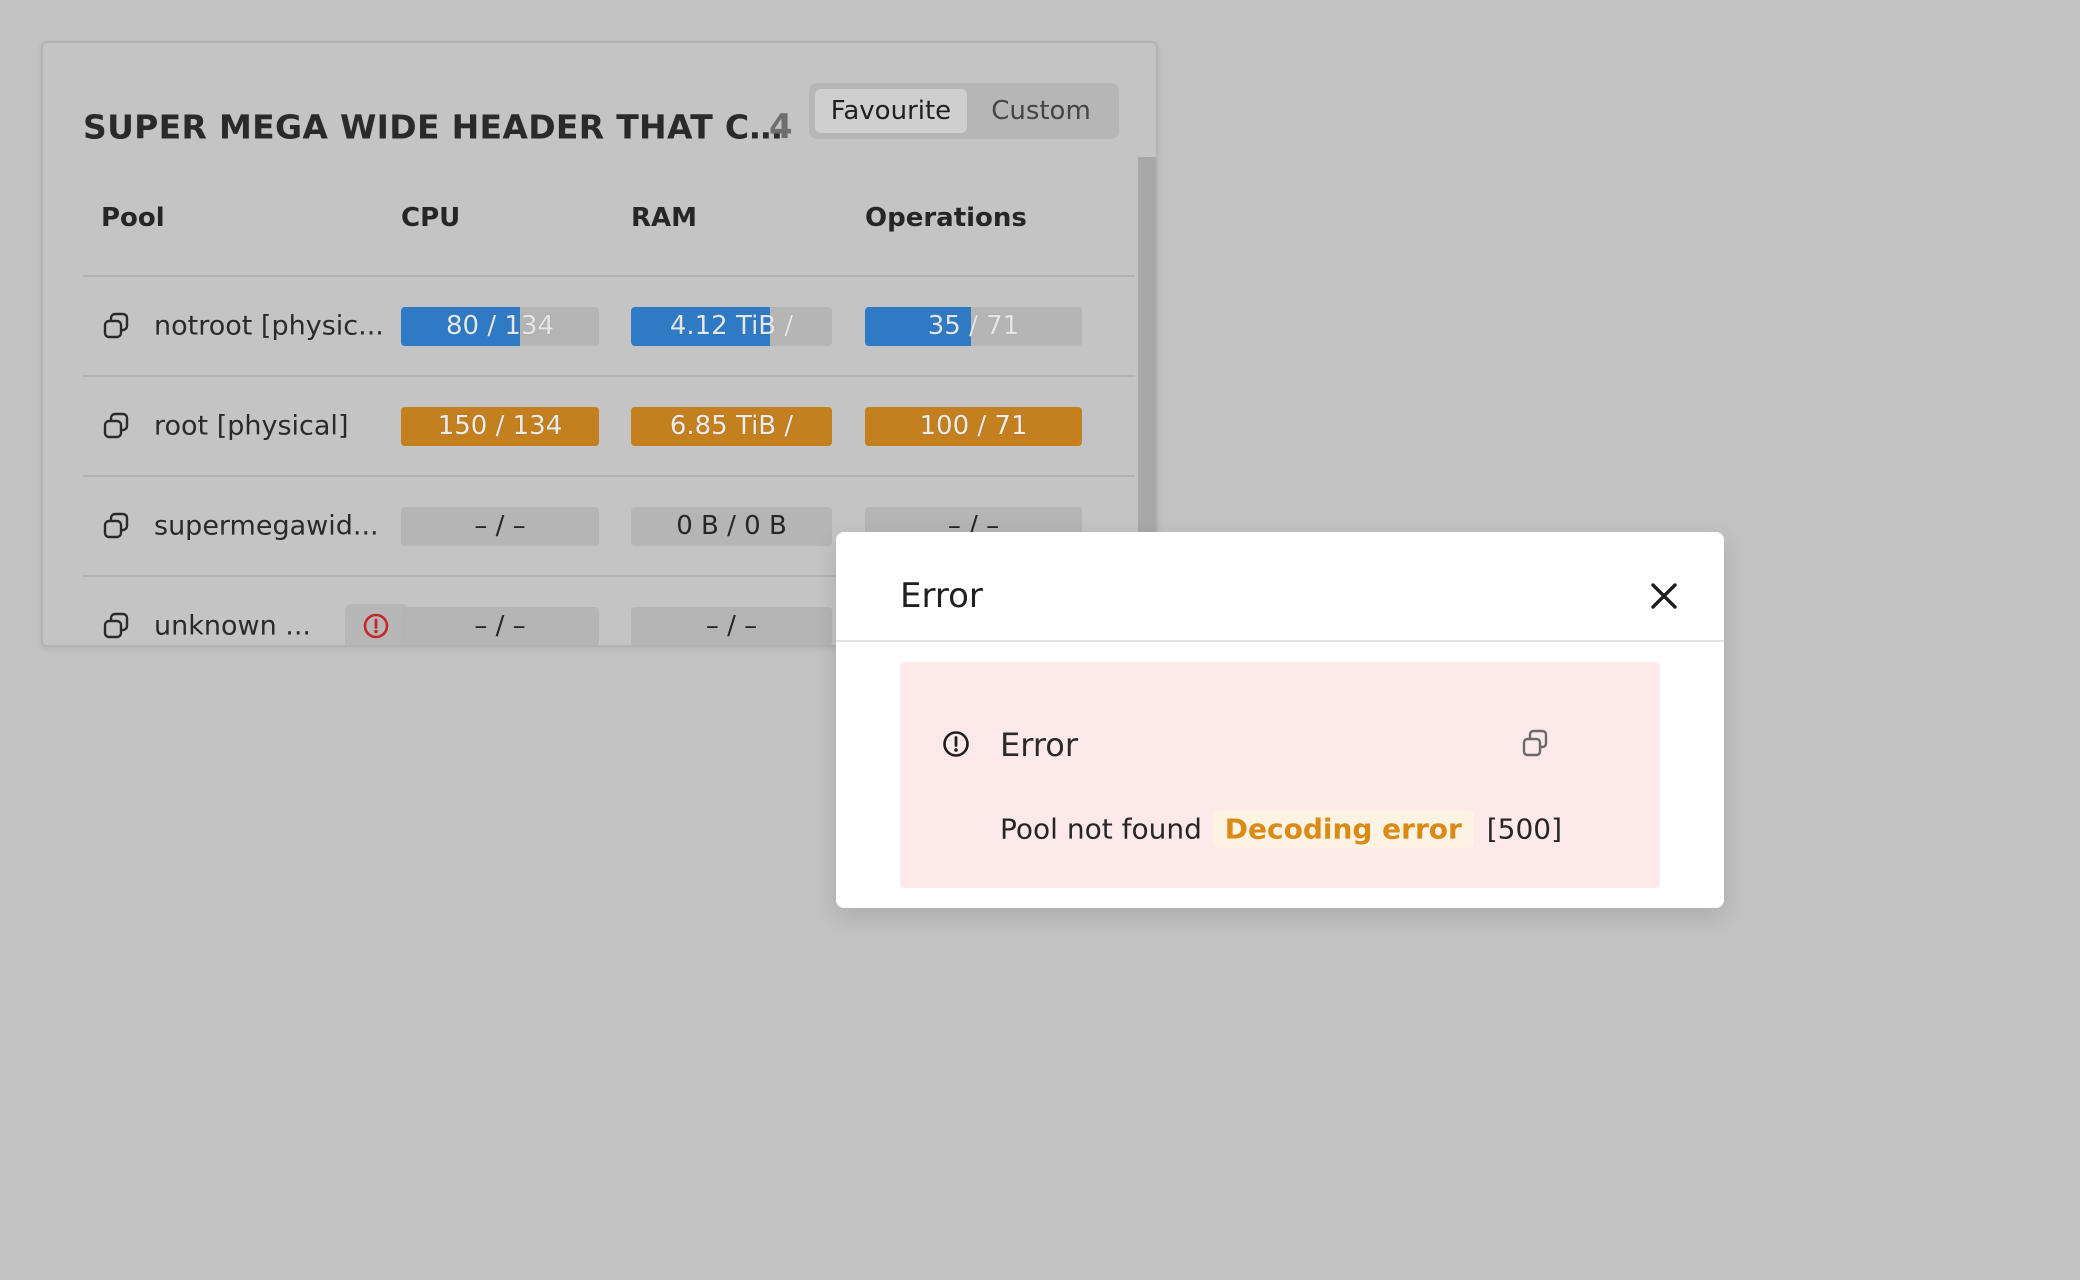 Image resolution: width=2080 pixels, height=1280 pixels. What do you see at coordinates (1101, 829) in the screenshot?
I see `error-message-text: Pool not found` at bounding box center [1101, 829].